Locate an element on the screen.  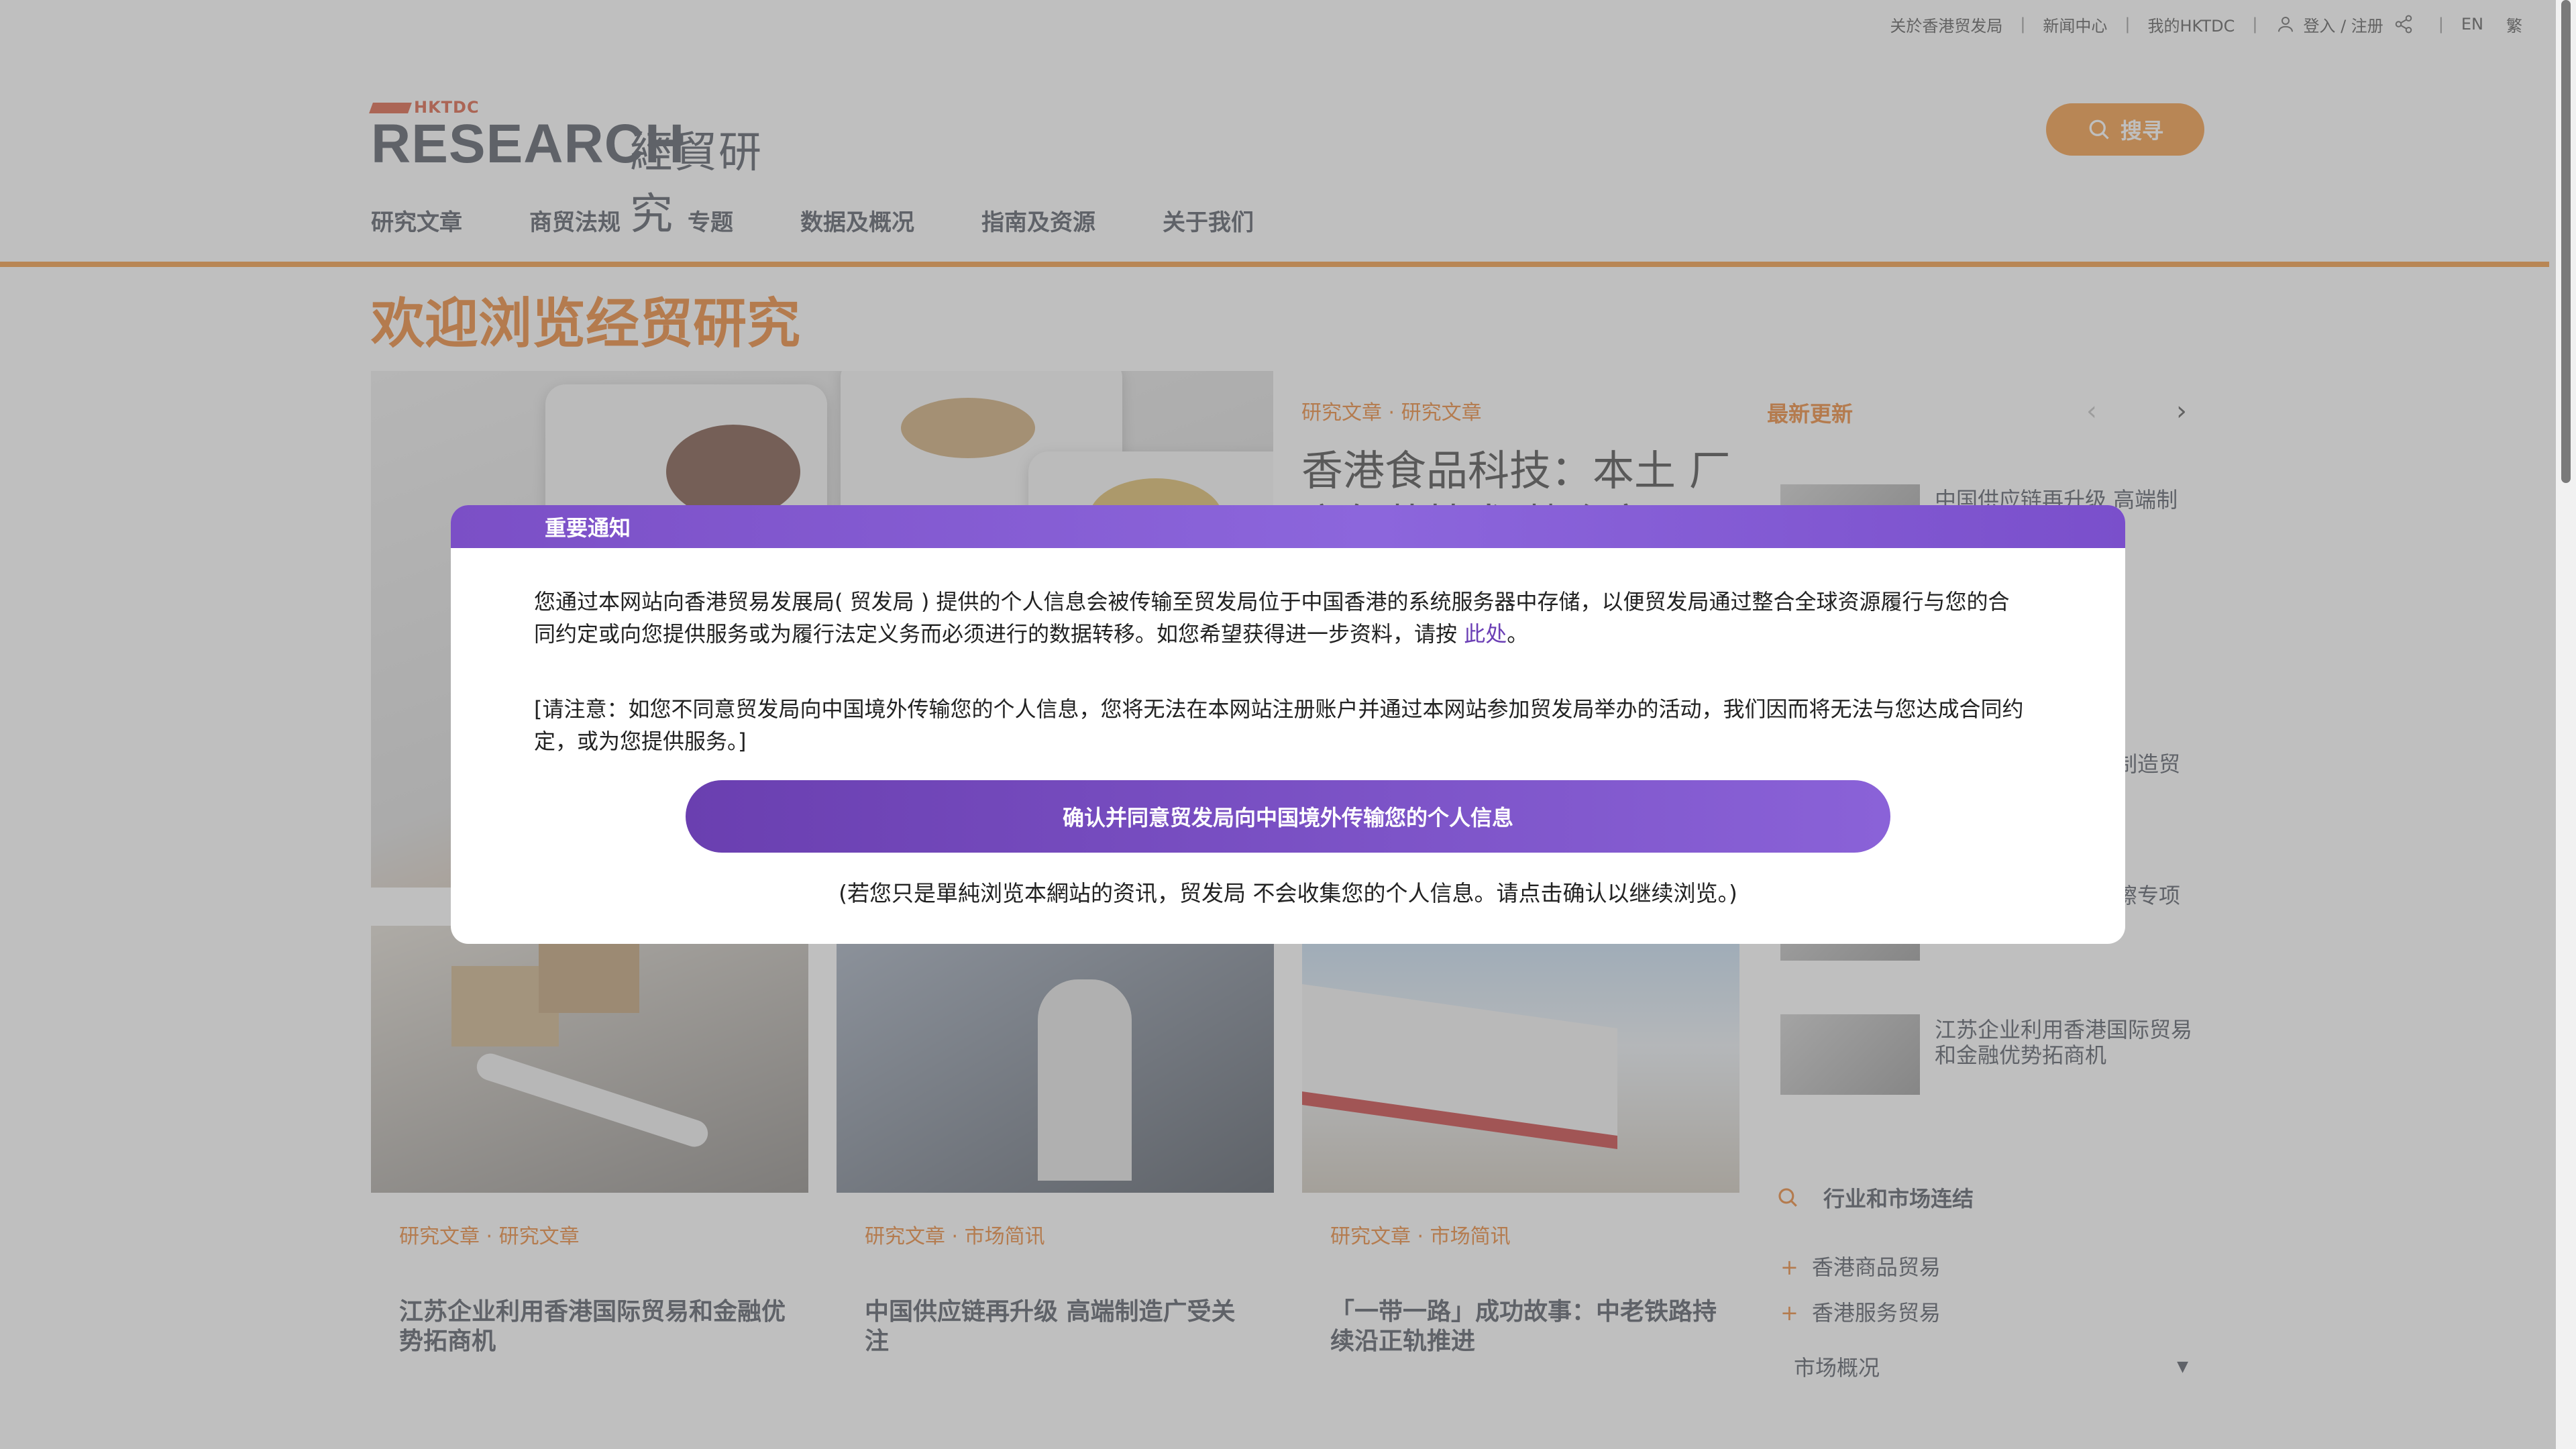
modal-title: 重要通知 is located at coordinates (1288, 526).